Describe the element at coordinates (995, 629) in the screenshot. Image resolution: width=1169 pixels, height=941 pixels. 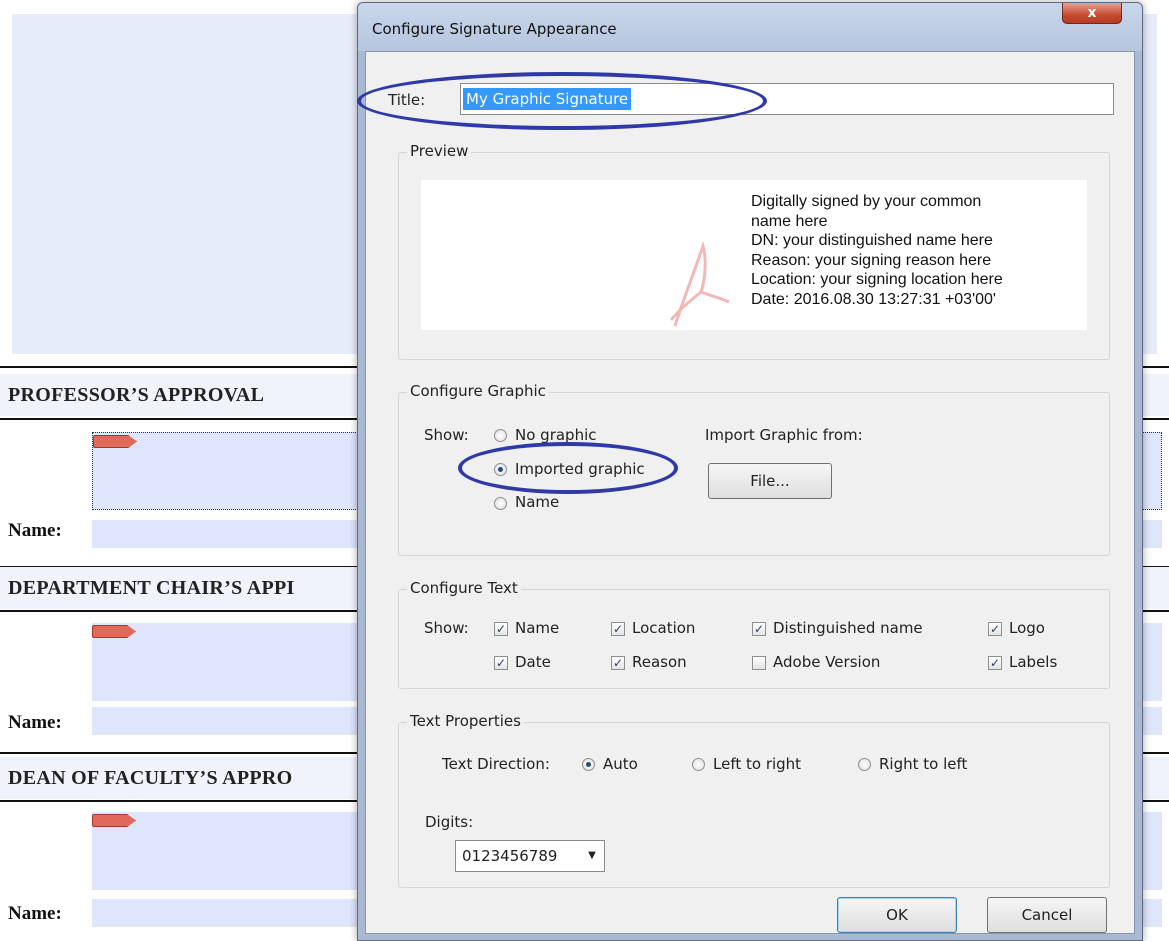
I see `logo-checkbox: ✓` at that location.